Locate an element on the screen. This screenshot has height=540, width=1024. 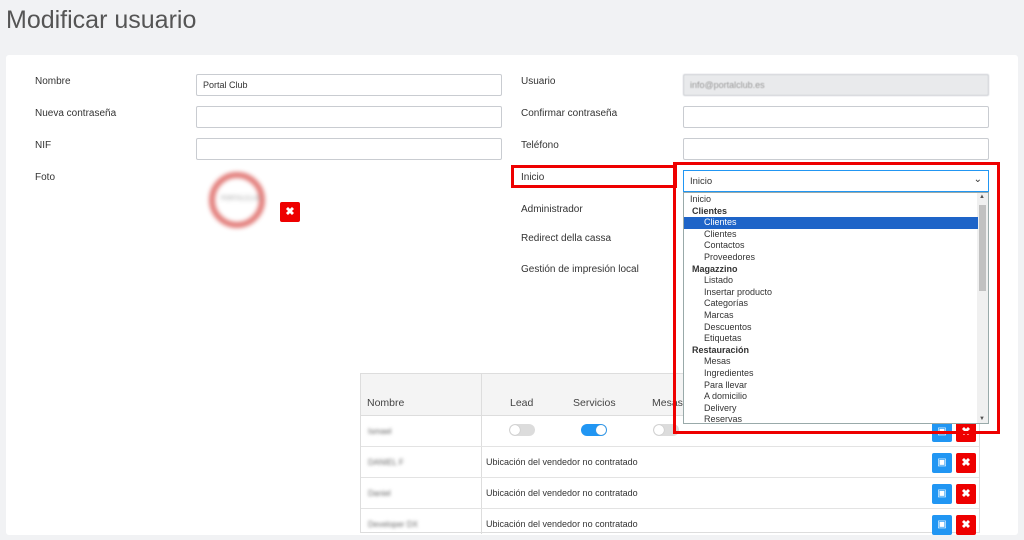
lead-toggle is located at coordinates (522, 430).